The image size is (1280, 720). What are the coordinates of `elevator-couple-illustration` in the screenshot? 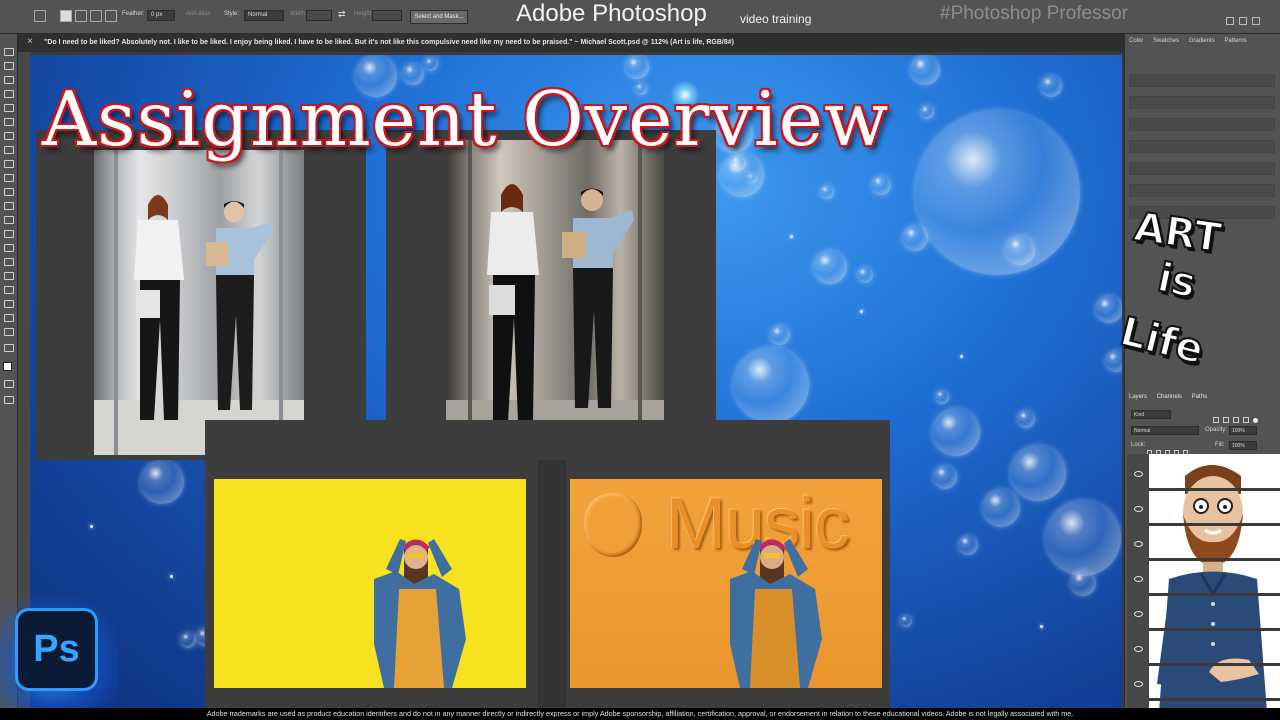 It's located at (555, 297).